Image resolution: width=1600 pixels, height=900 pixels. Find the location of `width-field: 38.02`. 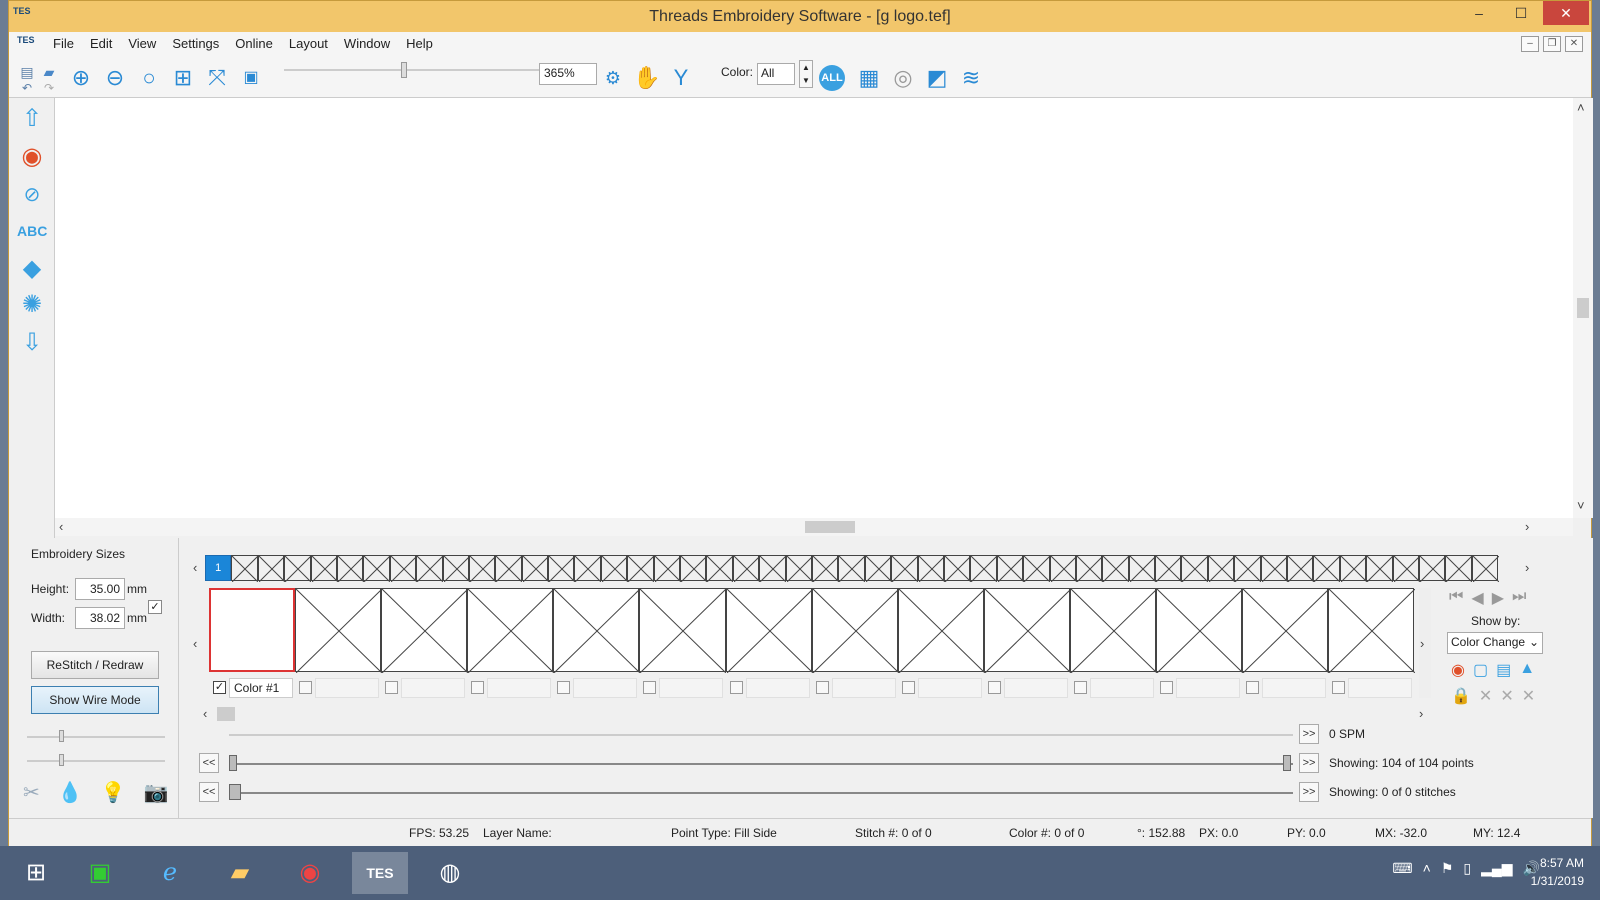

width-field: 38.02 is located at coordinates (100, 618).